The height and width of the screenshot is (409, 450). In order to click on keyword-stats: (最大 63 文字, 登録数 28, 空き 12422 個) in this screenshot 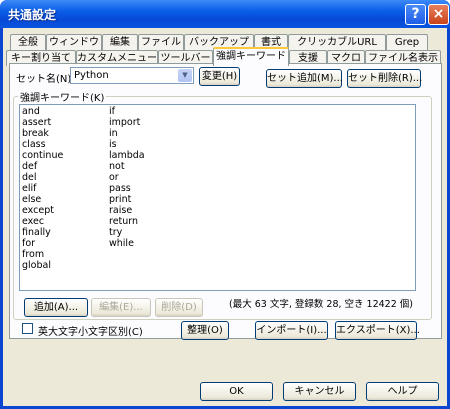, I will do `click(321, 304)`.